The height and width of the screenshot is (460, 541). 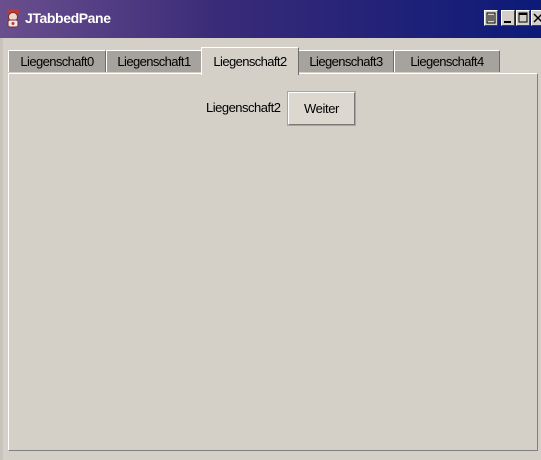 I want to click on tab-label: Liegenschaft1, so click(x=154, y=61).